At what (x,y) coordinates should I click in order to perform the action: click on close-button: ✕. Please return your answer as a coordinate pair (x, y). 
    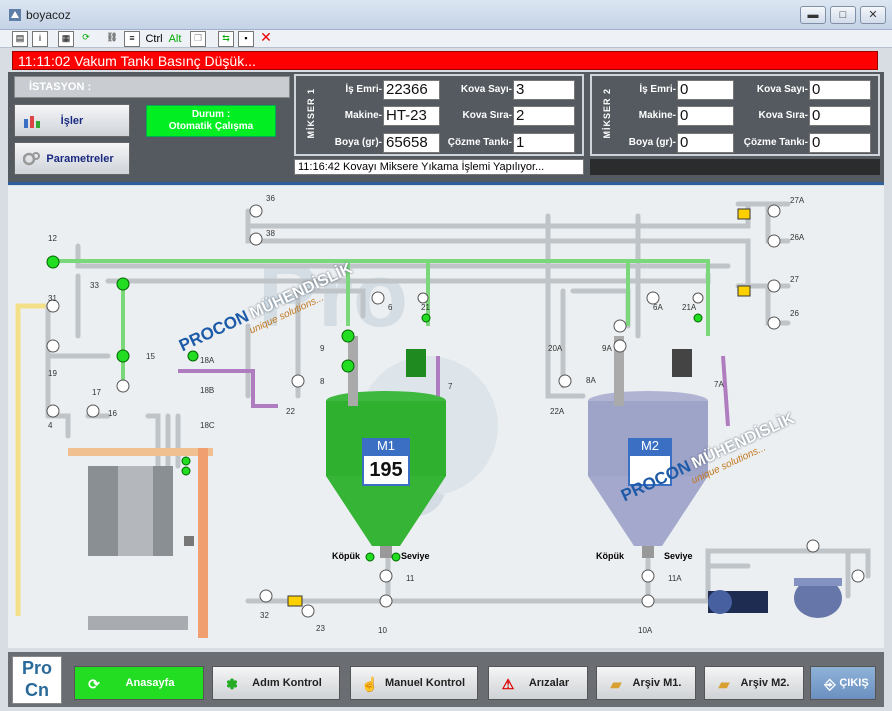
    Looking at the image, I should click on (873, 15).